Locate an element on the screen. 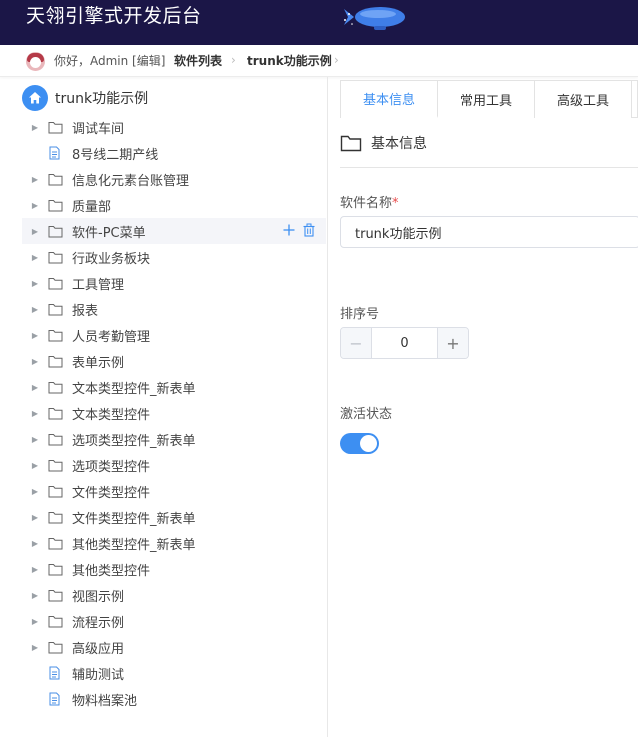 This screenshot has width=638, height=737. active-status-label: 激活状态 is located at coordinates (366, 414).